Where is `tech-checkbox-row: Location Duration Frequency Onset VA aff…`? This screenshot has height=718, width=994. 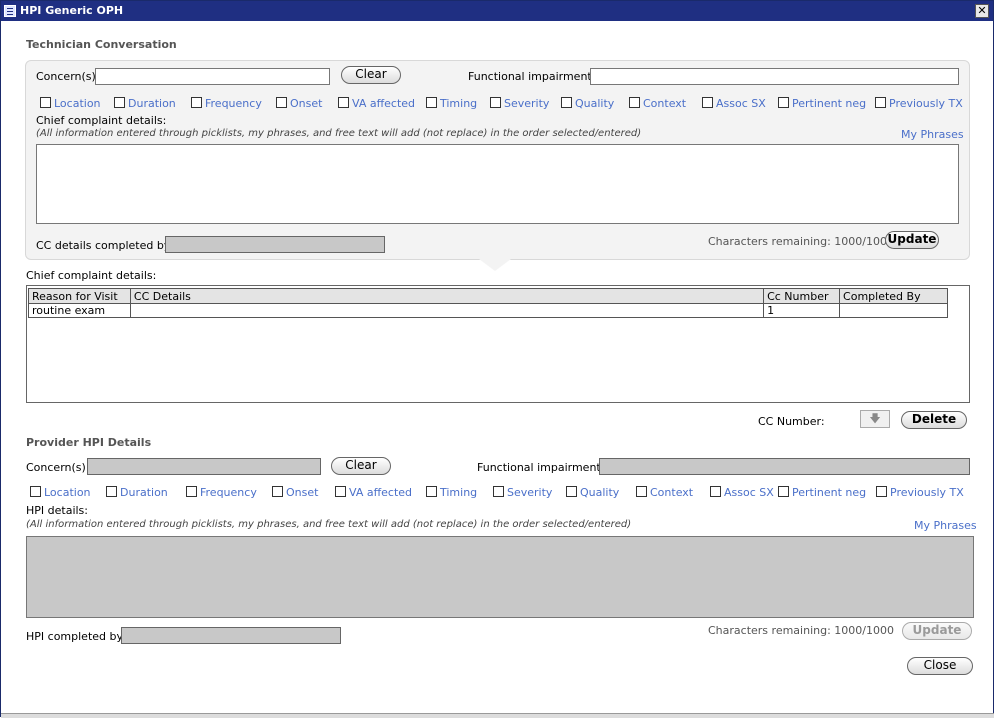 tech-checkbox-row: Location Duration Frequency Onset VA aff… is located at coordinates (502, 104).